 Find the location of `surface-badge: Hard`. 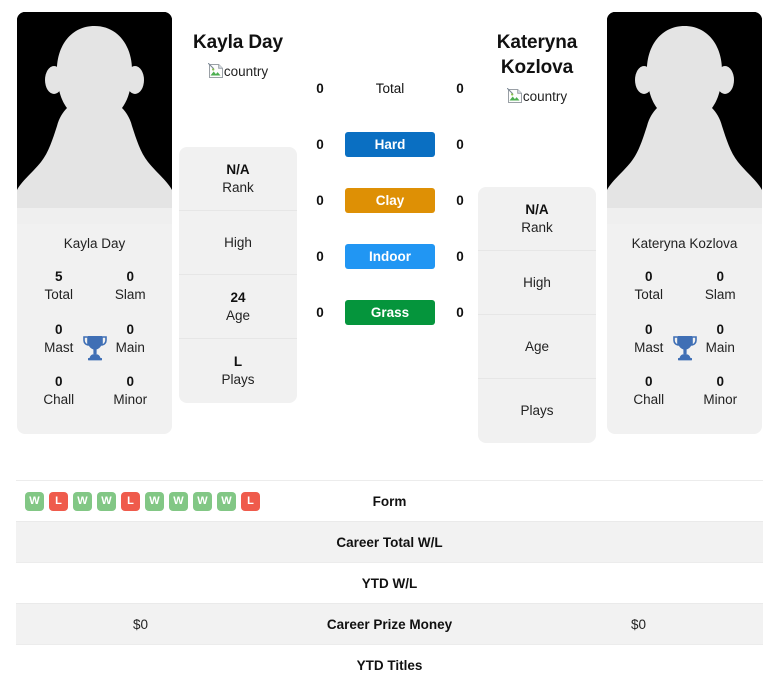

surface-badge: Hard is located at coordinates (390, 144).